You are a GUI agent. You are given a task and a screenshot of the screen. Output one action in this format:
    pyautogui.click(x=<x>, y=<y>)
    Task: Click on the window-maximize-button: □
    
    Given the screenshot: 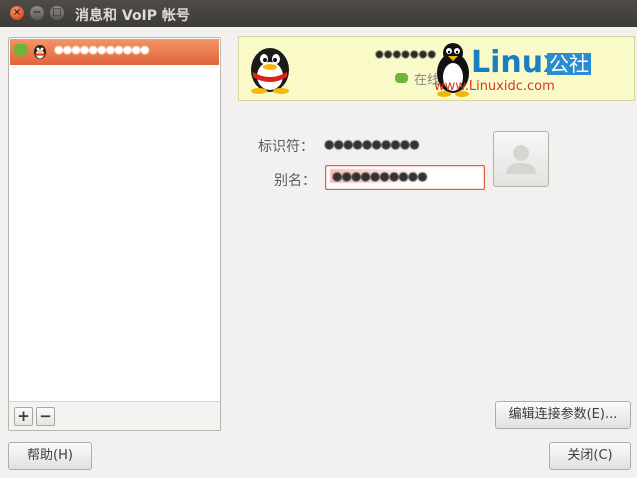 What is the action you would take?
    pyautogui.click(x=57, y=13)
    